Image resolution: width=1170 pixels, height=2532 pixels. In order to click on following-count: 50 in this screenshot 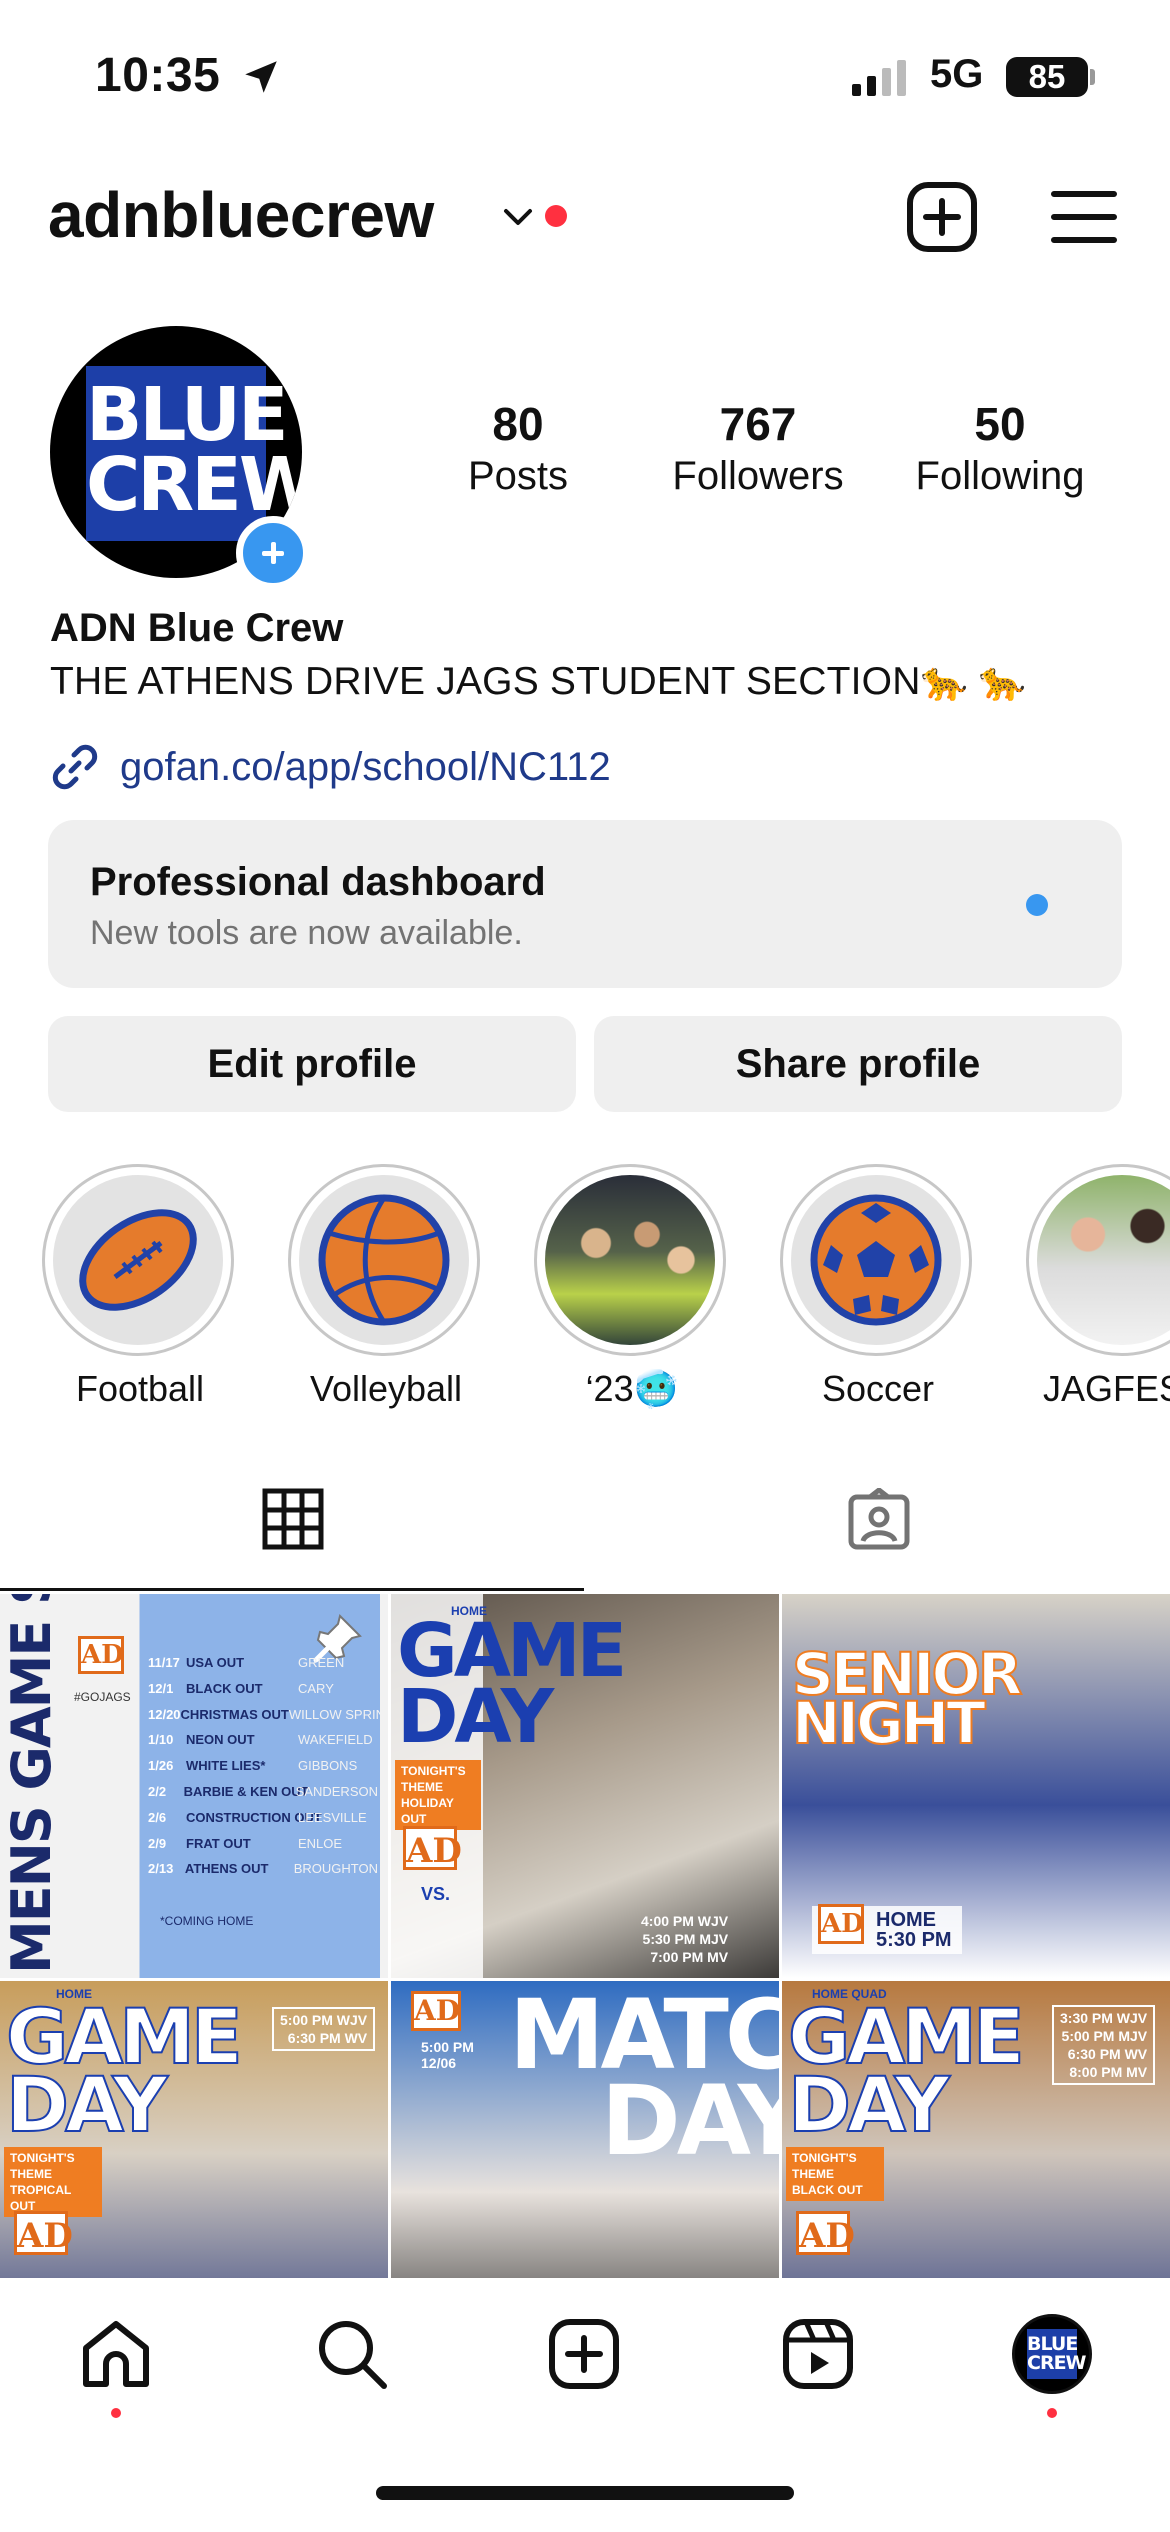, I will do `click(1000, 424)`.